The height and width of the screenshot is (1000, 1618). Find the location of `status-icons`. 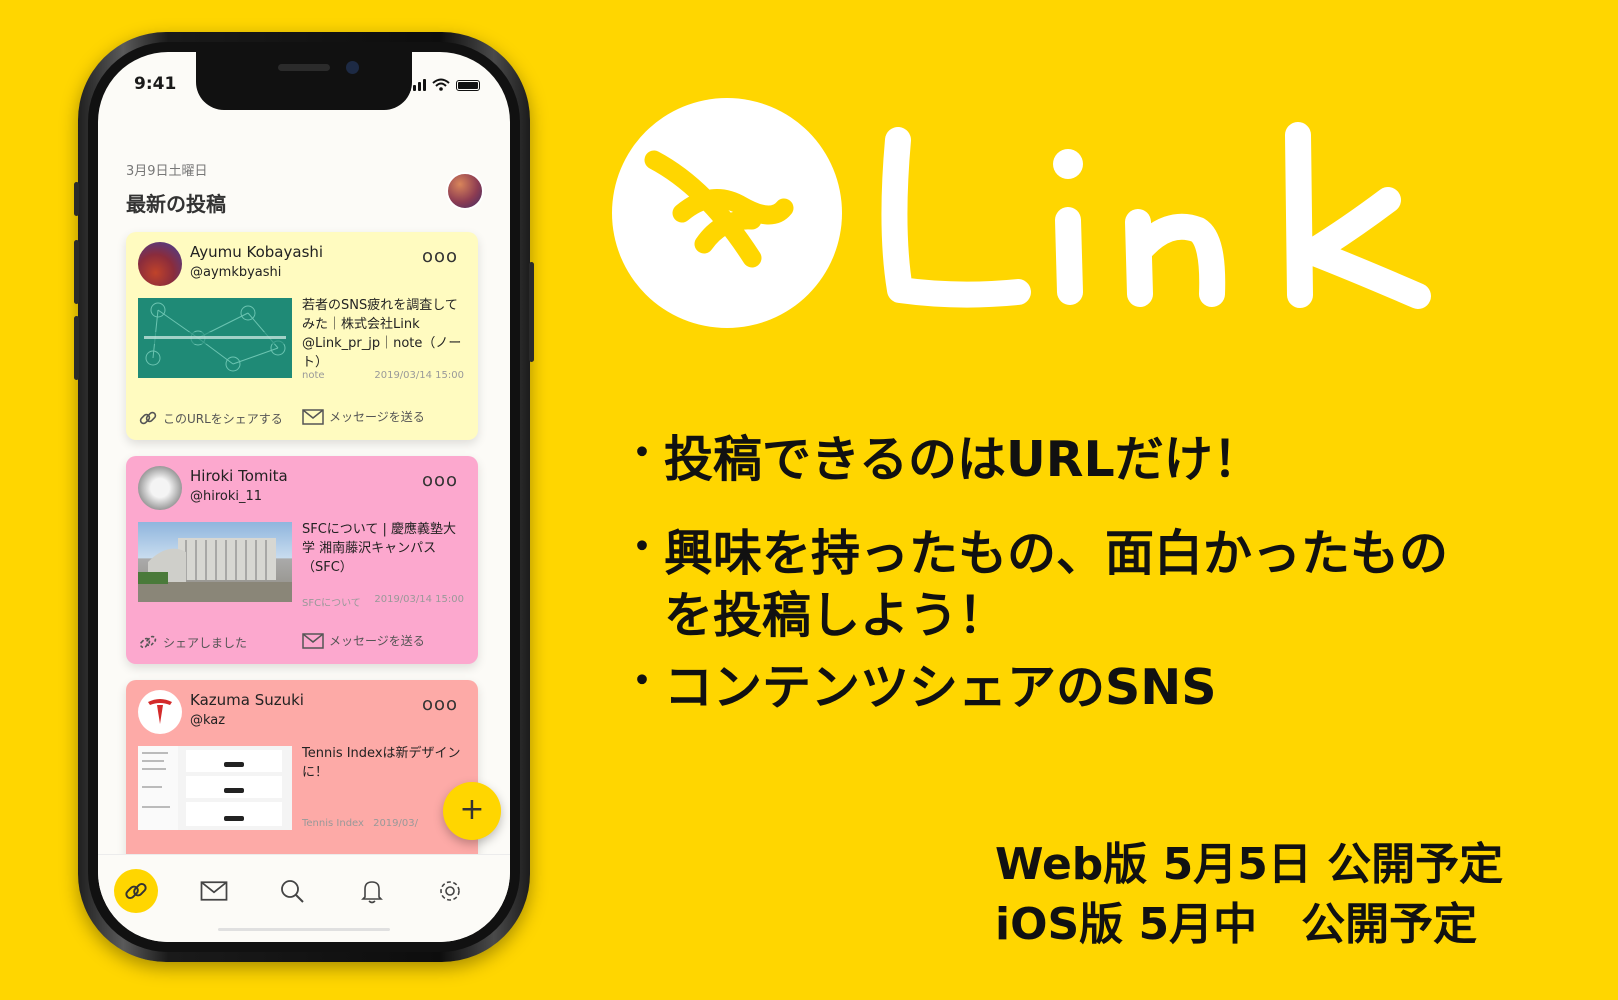

status-icons is located at coordinates (444, 84).